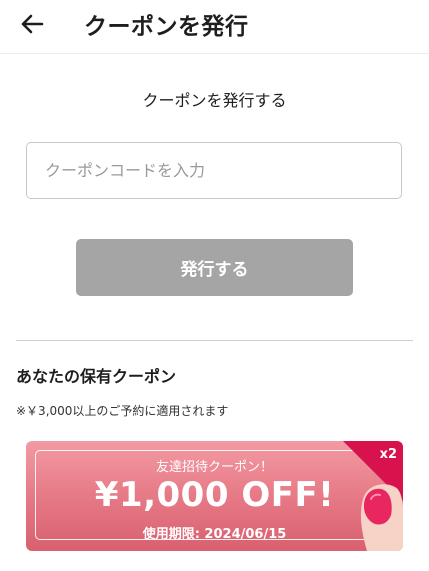 Image resolution: width=429 pixels, height=571 pixels. Describe the element at coordinates (96, 376) in the screenshot. I see `owned-coupons-title: あなたの保有クーポン` at that location.